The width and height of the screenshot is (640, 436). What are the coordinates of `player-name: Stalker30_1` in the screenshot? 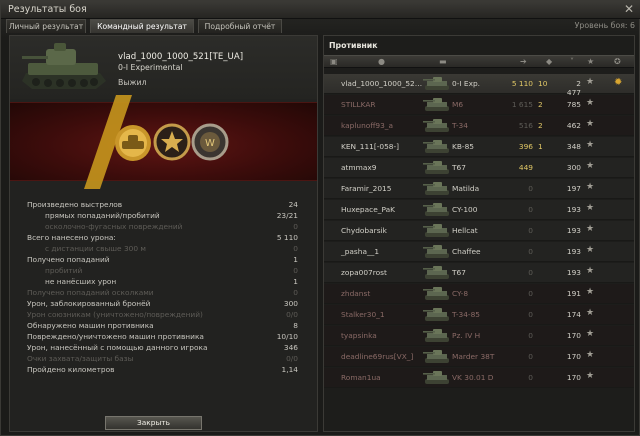 It's located at (363, 314).